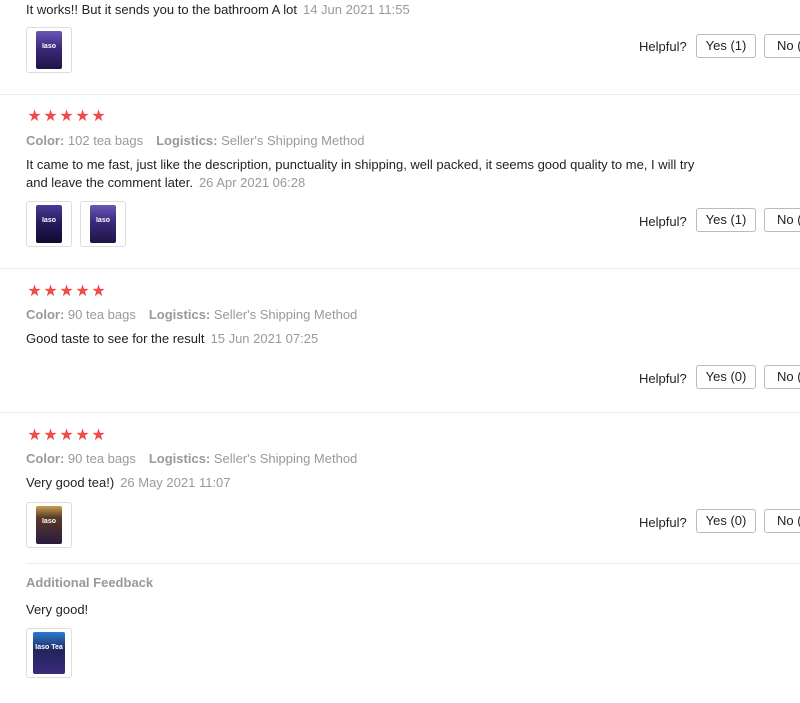 The height and width of the screenshot is (703, 800). What do you see at coordinates (57, 609) in the screenshot?
I see `additional-feedback-text: Very good!` at bounding box center [57, 609].